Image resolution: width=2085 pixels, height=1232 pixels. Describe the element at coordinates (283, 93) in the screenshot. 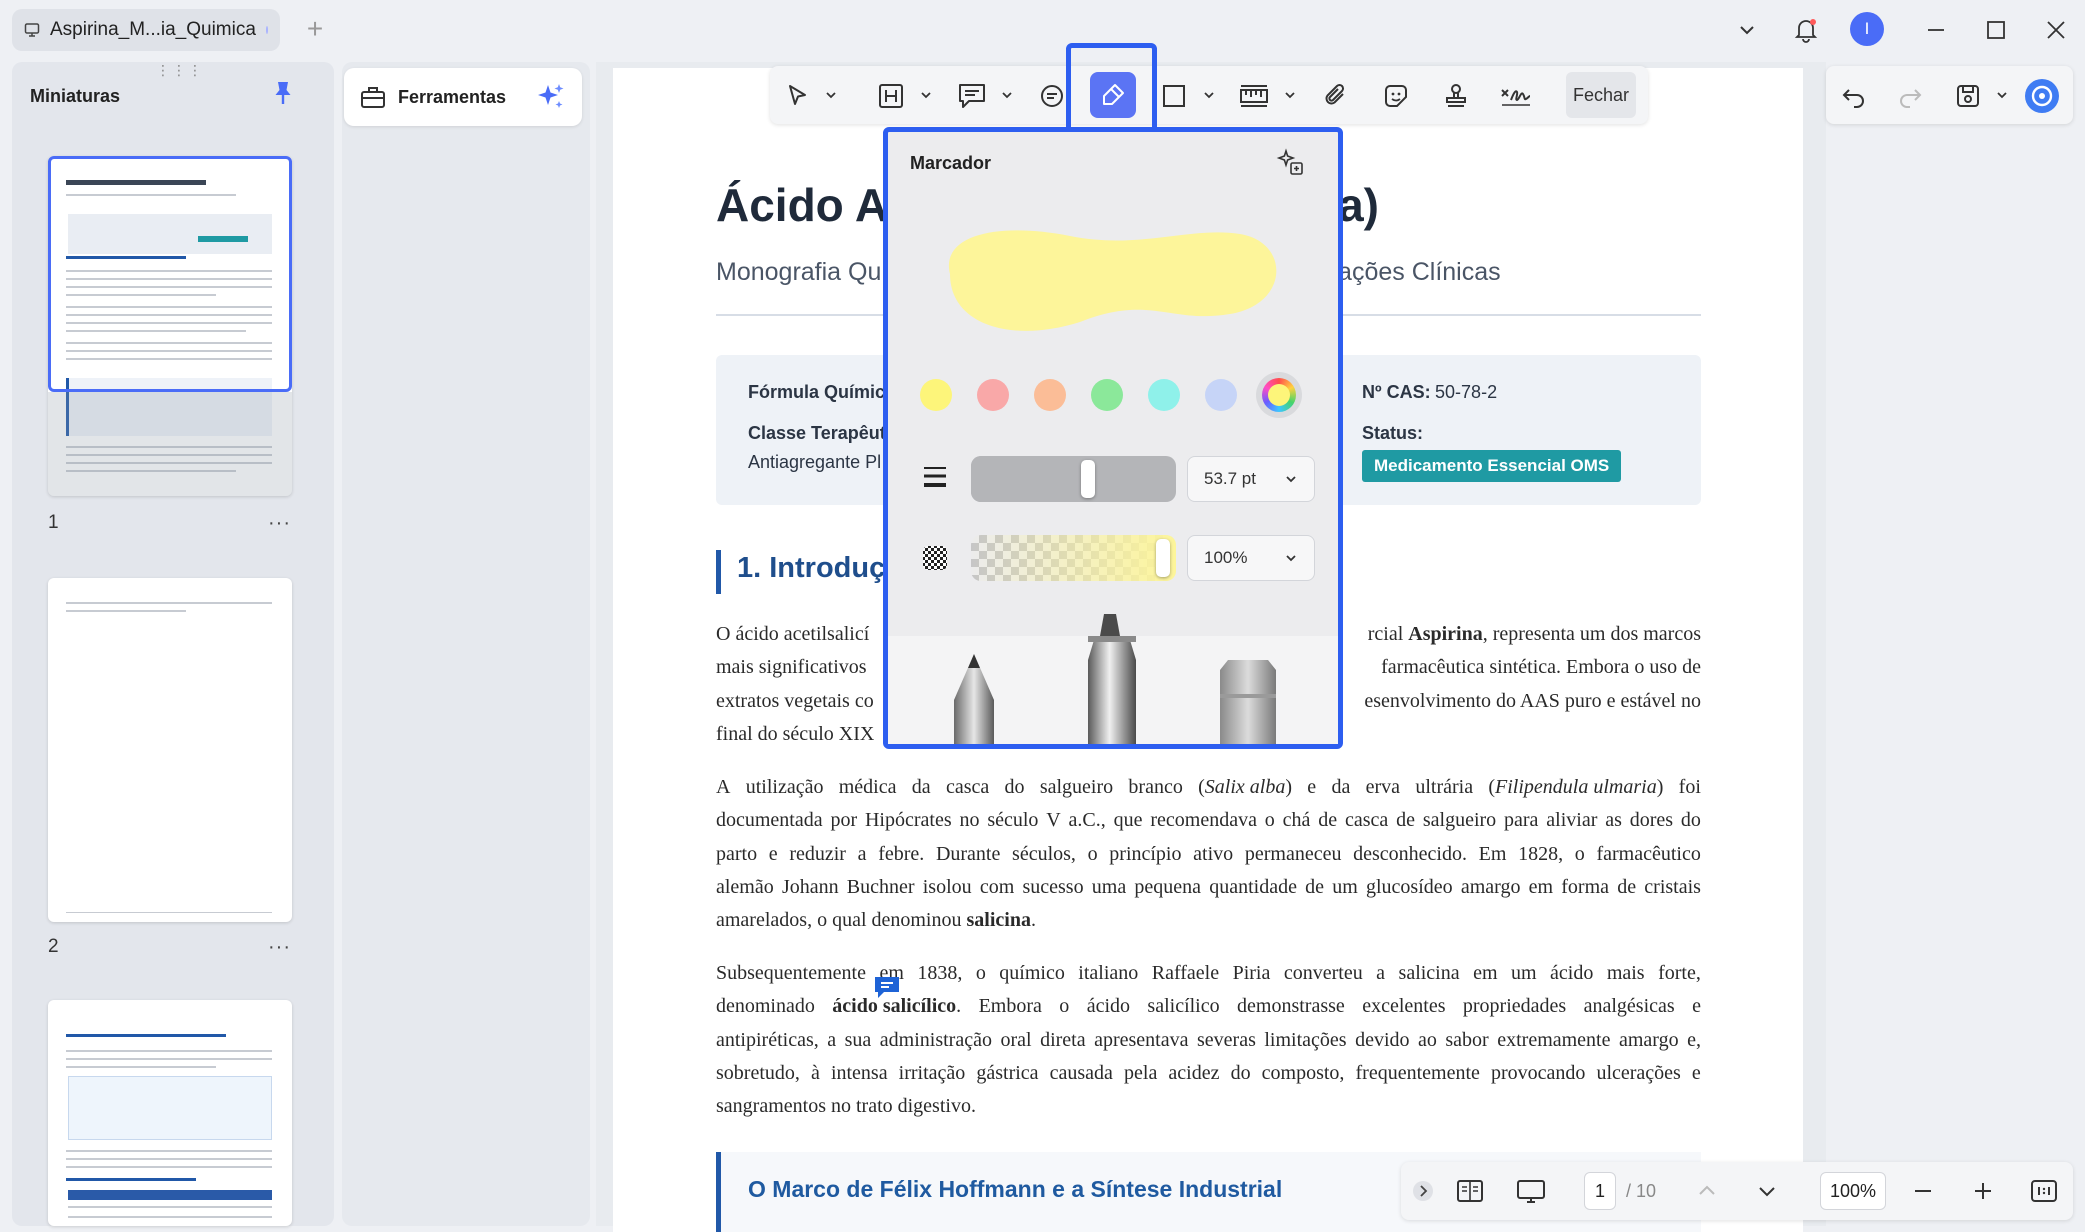

I see `pin-icon` at that location.